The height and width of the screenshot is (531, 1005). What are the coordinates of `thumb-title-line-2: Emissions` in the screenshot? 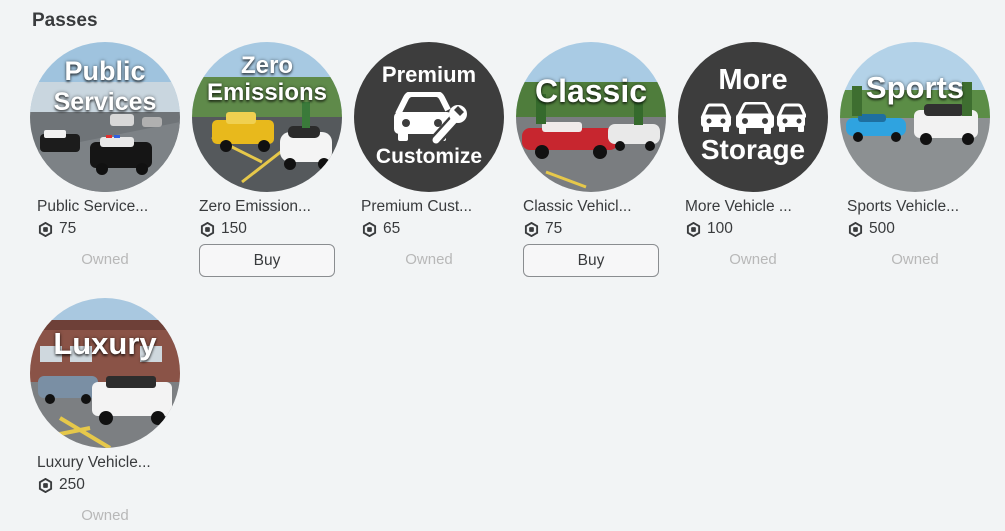 It's located at (267, 92).